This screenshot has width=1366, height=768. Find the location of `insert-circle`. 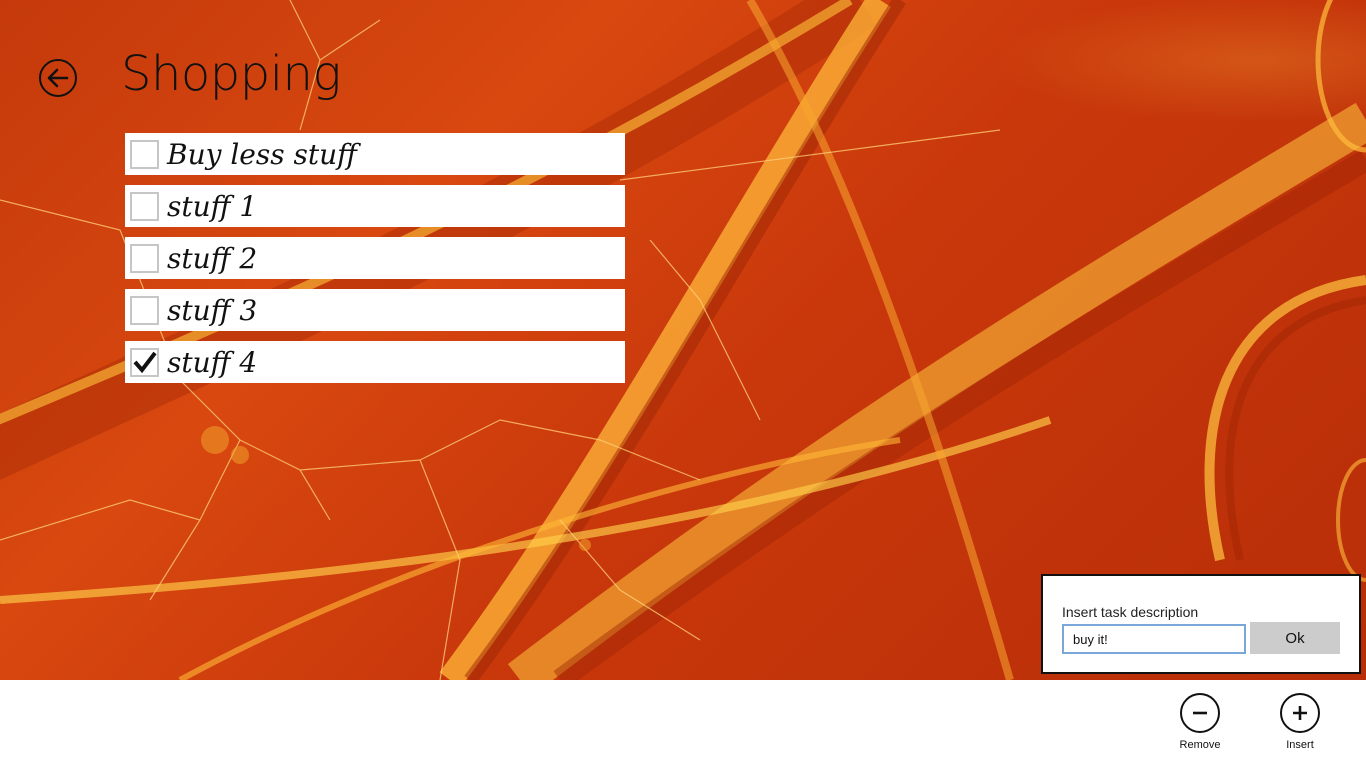

insert-circle is located at coordinates (1300, 713).